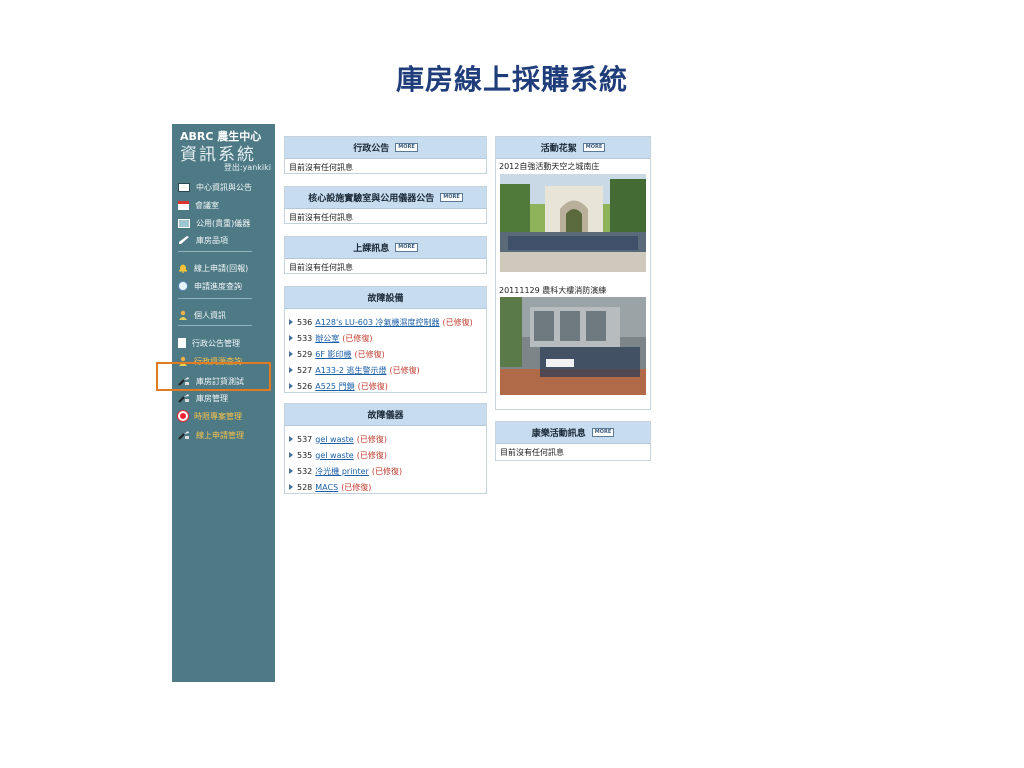 This screenshot has width=1024, height=768. I want to click on item-number: 535, so click(305, 455).